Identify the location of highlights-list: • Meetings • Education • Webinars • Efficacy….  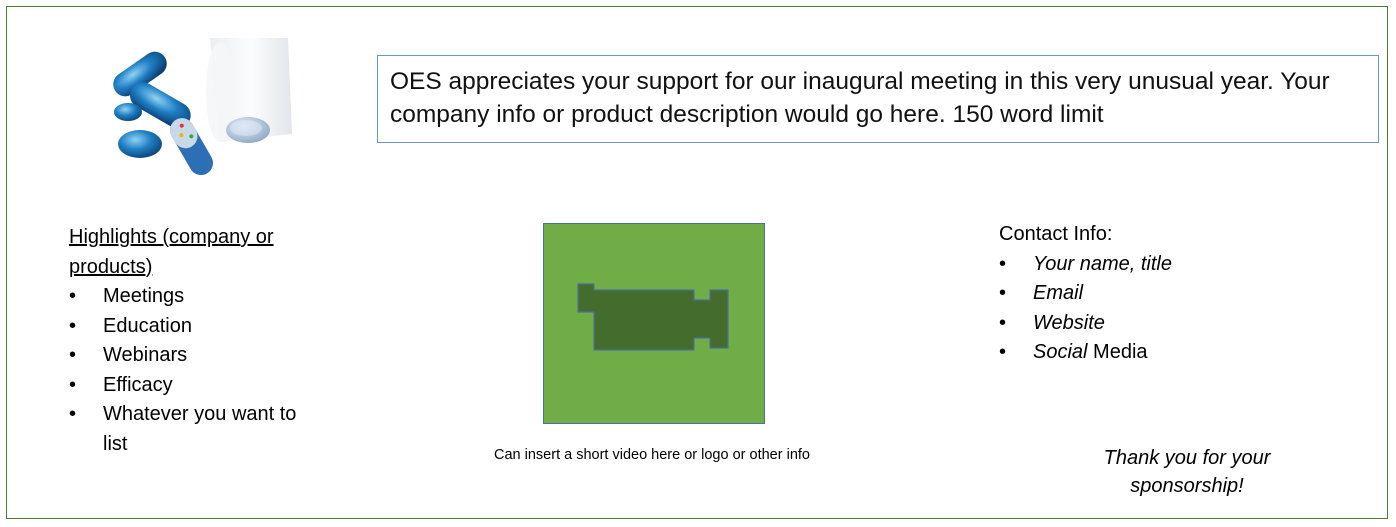
(194, 370).